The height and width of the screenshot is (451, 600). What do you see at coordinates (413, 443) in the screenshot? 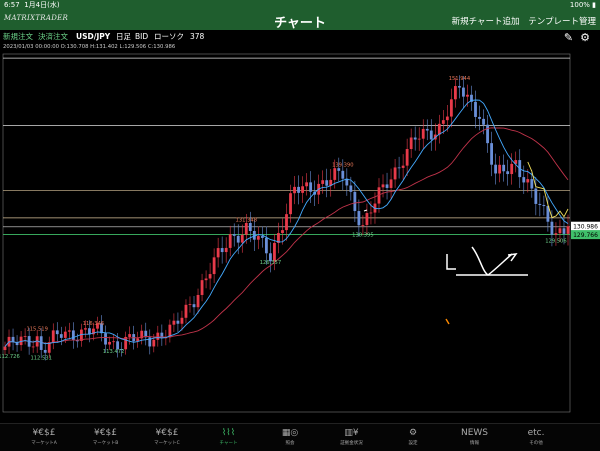
I see `tab-label: 設定` at bounding box center [413, 443].